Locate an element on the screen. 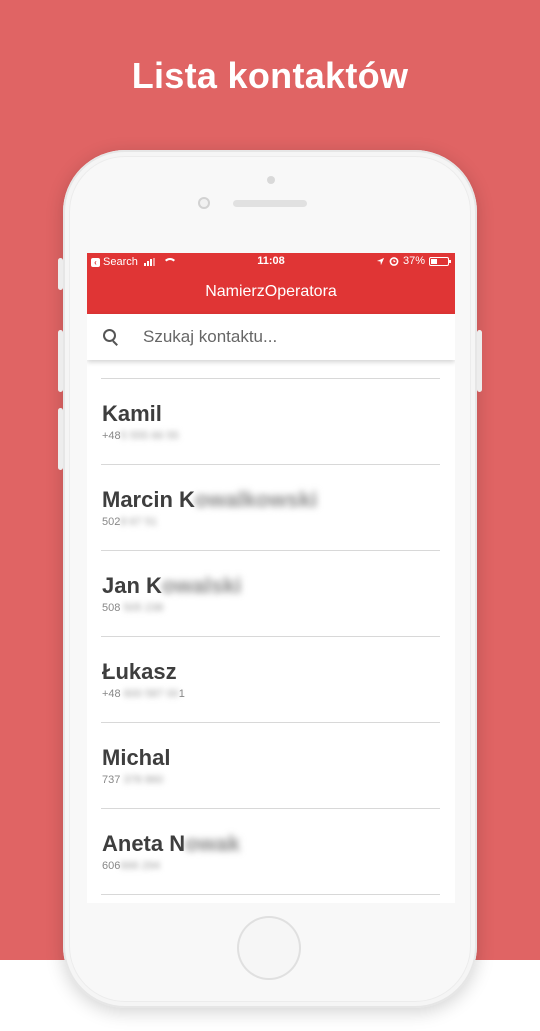  status-right: 37% is located at coordinates (413, 261).